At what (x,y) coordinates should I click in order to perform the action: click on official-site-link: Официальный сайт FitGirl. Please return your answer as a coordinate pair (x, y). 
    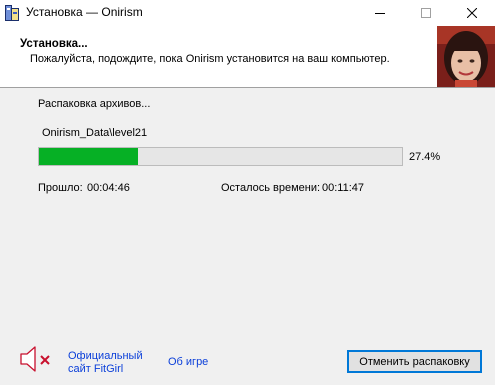
    Looking at the image, I should click on (105, 363).